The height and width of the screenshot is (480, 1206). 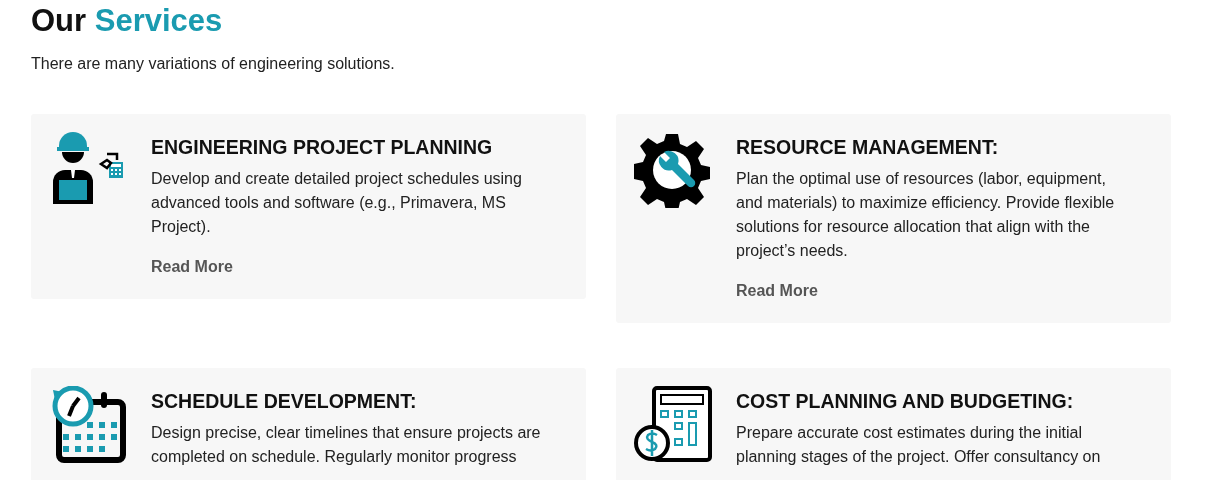 What do you see at coordinates (346, 445) in the screenshot?
I see `service-description: Design precise, clear timelines that ensure projects are completed on schedule. Regularly monitor progress` at bounding box center [346, 445].